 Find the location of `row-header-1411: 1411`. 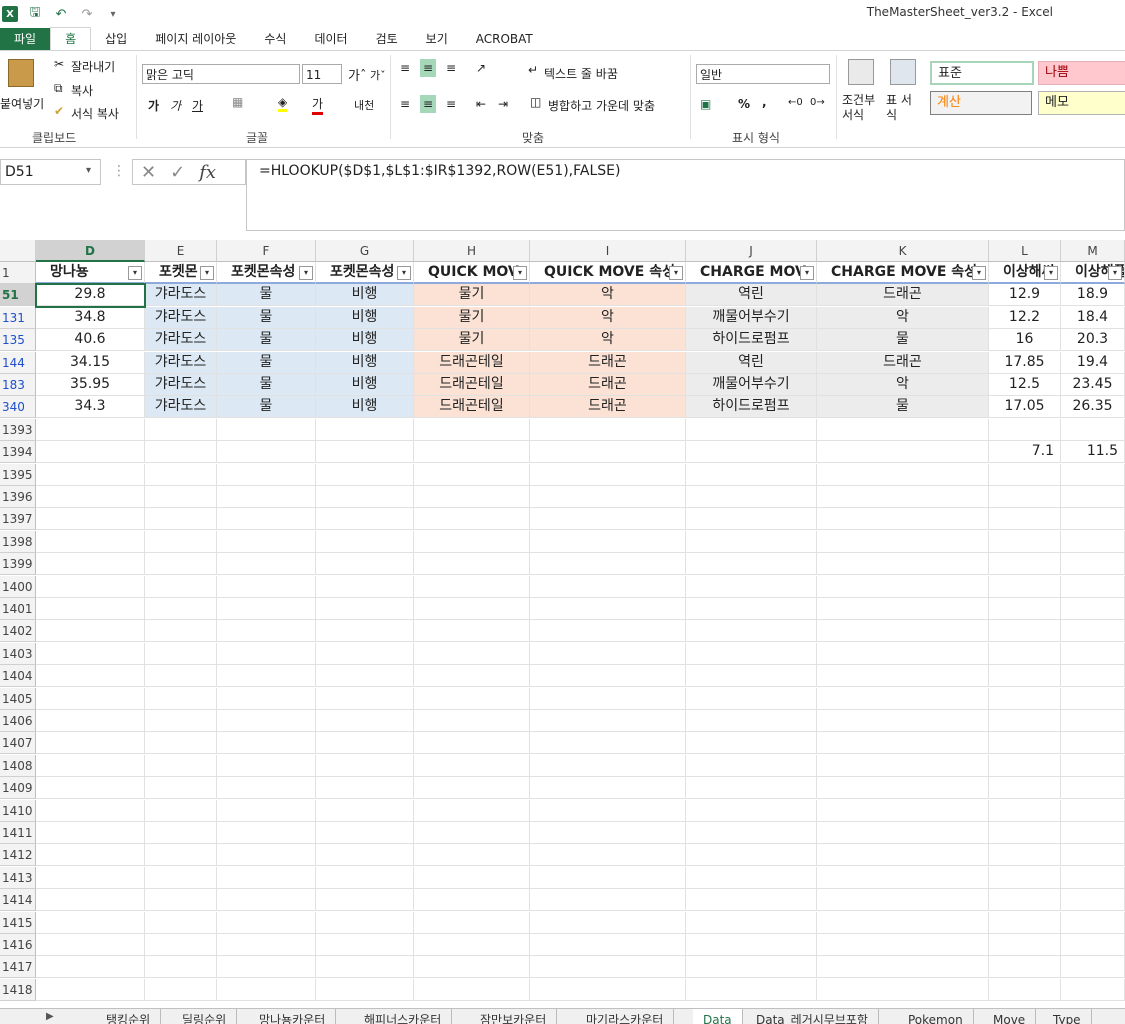

row-header-1411: 1411 is located at coordinates (18, 833).